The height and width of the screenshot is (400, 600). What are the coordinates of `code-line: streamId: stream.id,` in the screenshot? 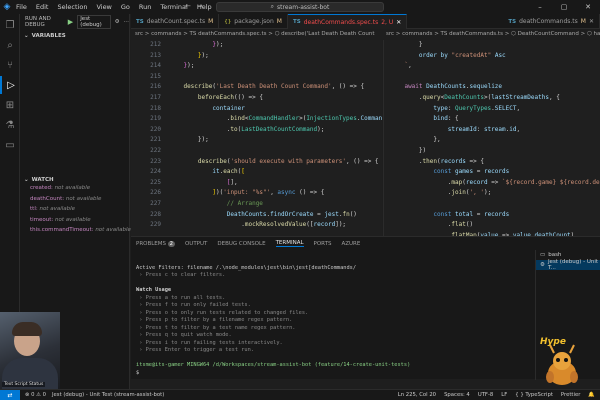 It's located at (484, 129).